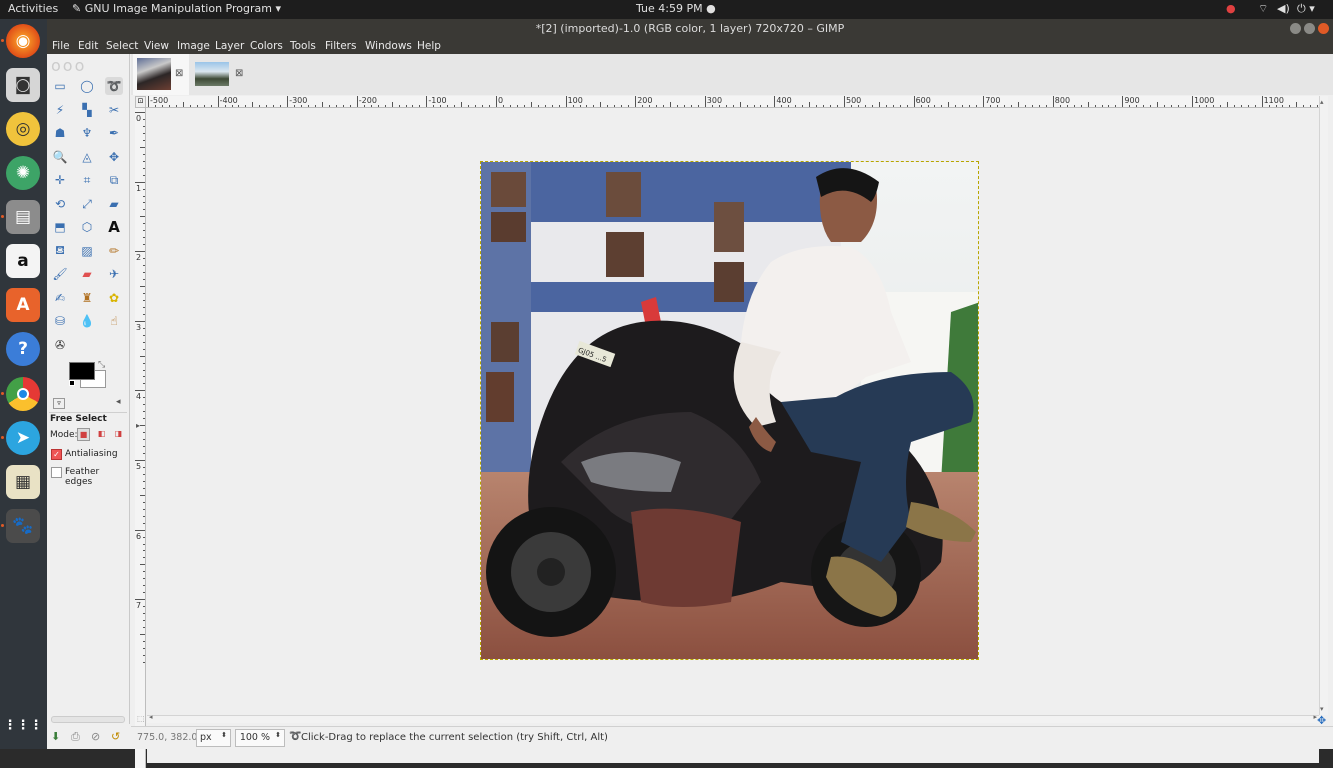  What do you see at coordinates (151, 717) in the screenshot?
I see `scroll-left-icon: ◂` at bounding box center [151, 717].